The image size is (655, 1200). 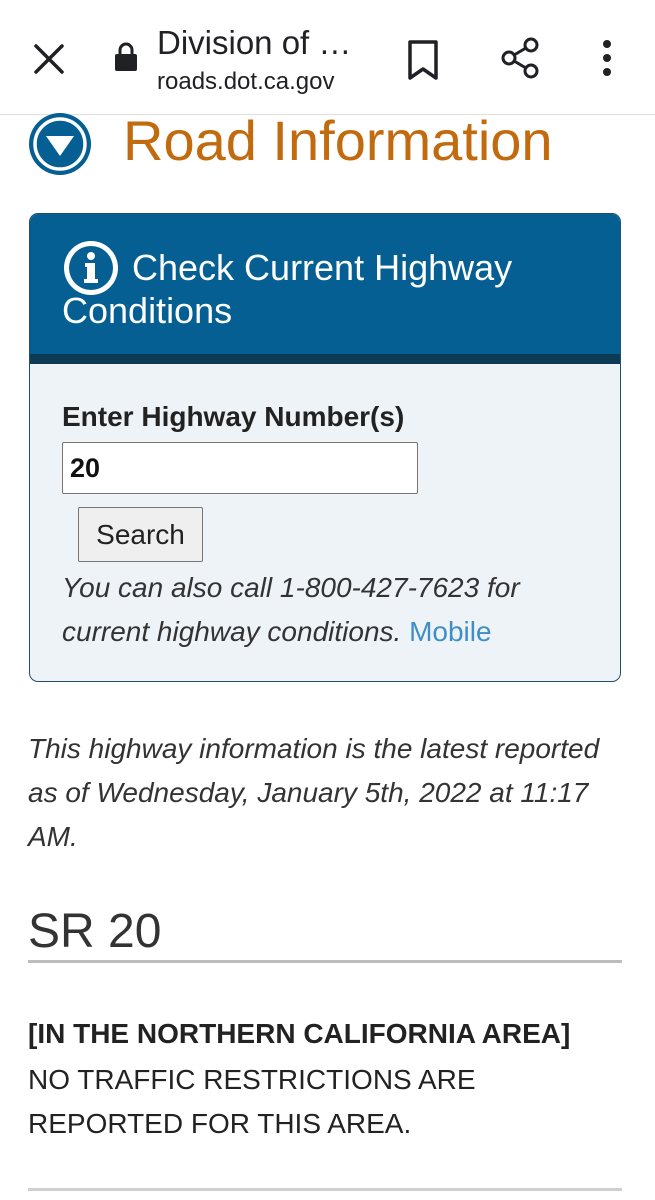 I want to click on area-title: [IN THE NORTHERN CALIFORNIA AREA], so click(x=299, y=1033).